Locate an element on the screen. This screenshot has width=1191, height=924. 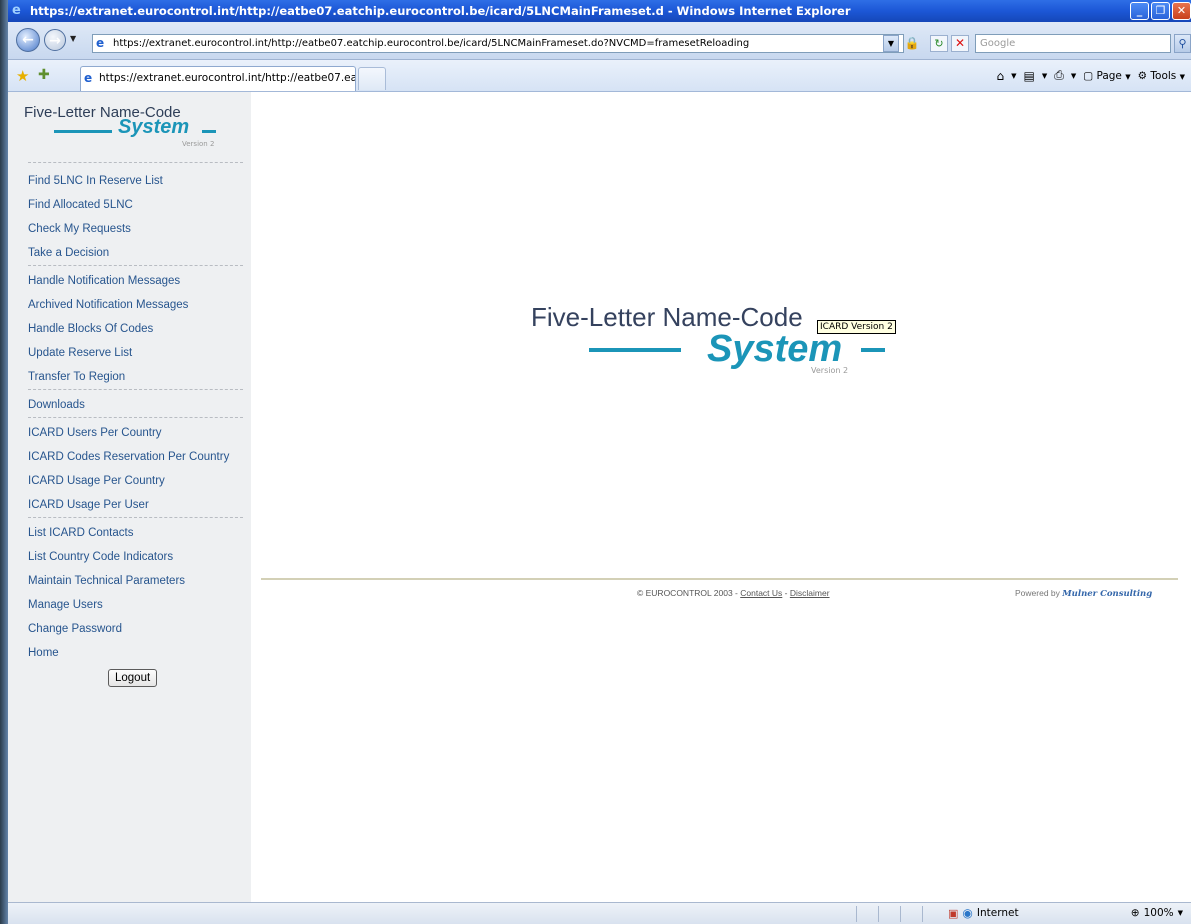
zoom-control: ⊕ 100% ▼ is located at coordinates (1157, 913).